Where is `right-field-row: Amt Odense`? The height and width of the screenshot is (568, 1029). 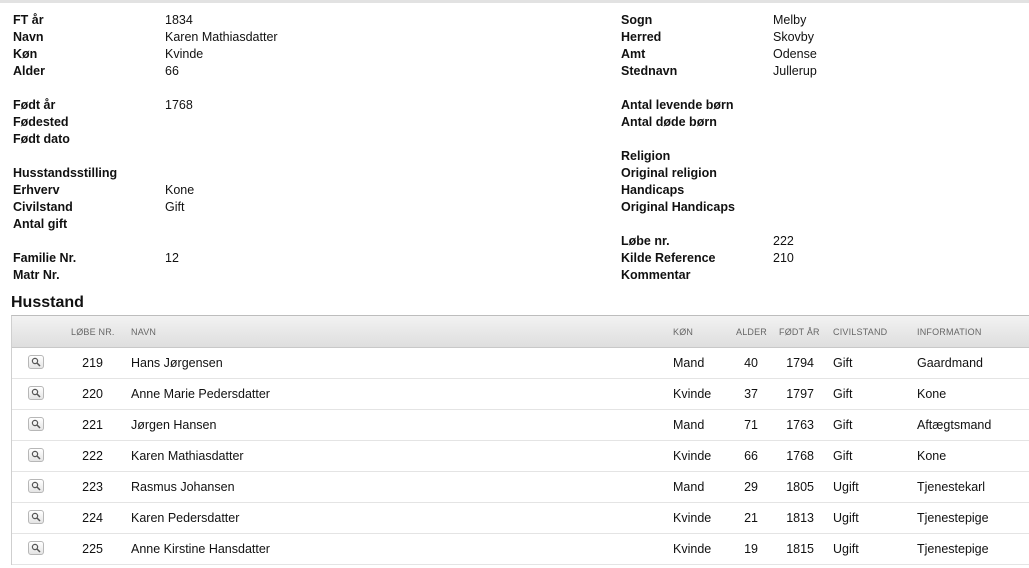
right-field-row: Amt Odense is located at coordinates (821, 54).